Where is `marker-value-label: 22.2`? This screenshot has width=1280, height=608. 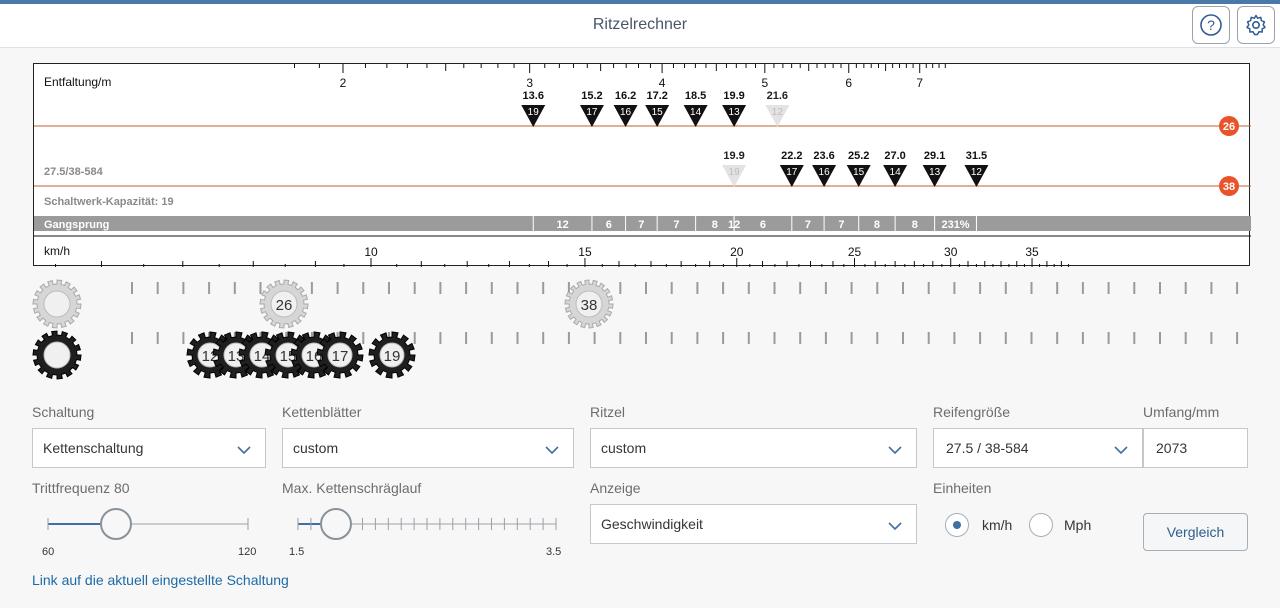
marker-value-label: 22.2 is located at coordinates (791, 156).